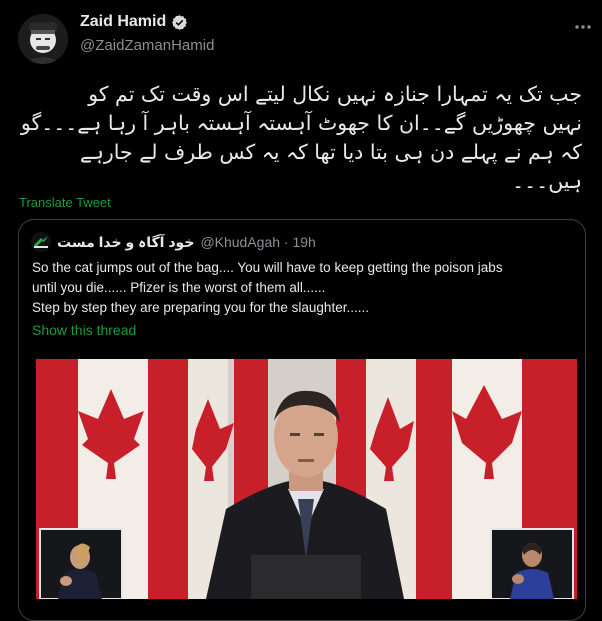  Describe the element at coordinates (123, 22) in the screenshot. I see `author-name: Zaid Hamid` at that location.